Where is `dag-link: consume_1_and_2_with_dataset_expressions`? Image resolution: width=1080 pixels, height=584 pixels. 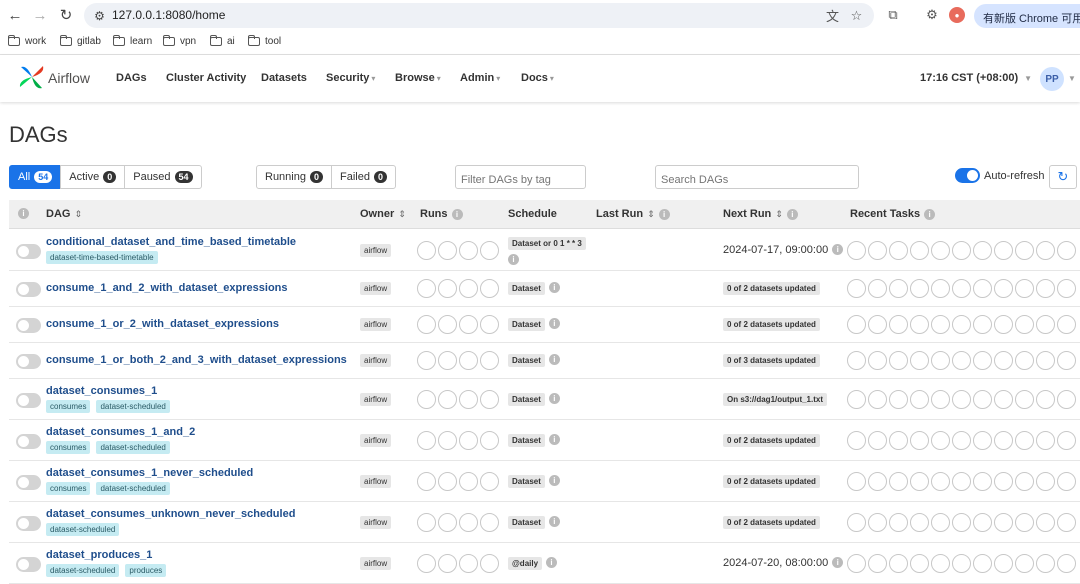 dag-link: consume_1_and_2_with_dataset_expressions is located at coordinates (167, 288).